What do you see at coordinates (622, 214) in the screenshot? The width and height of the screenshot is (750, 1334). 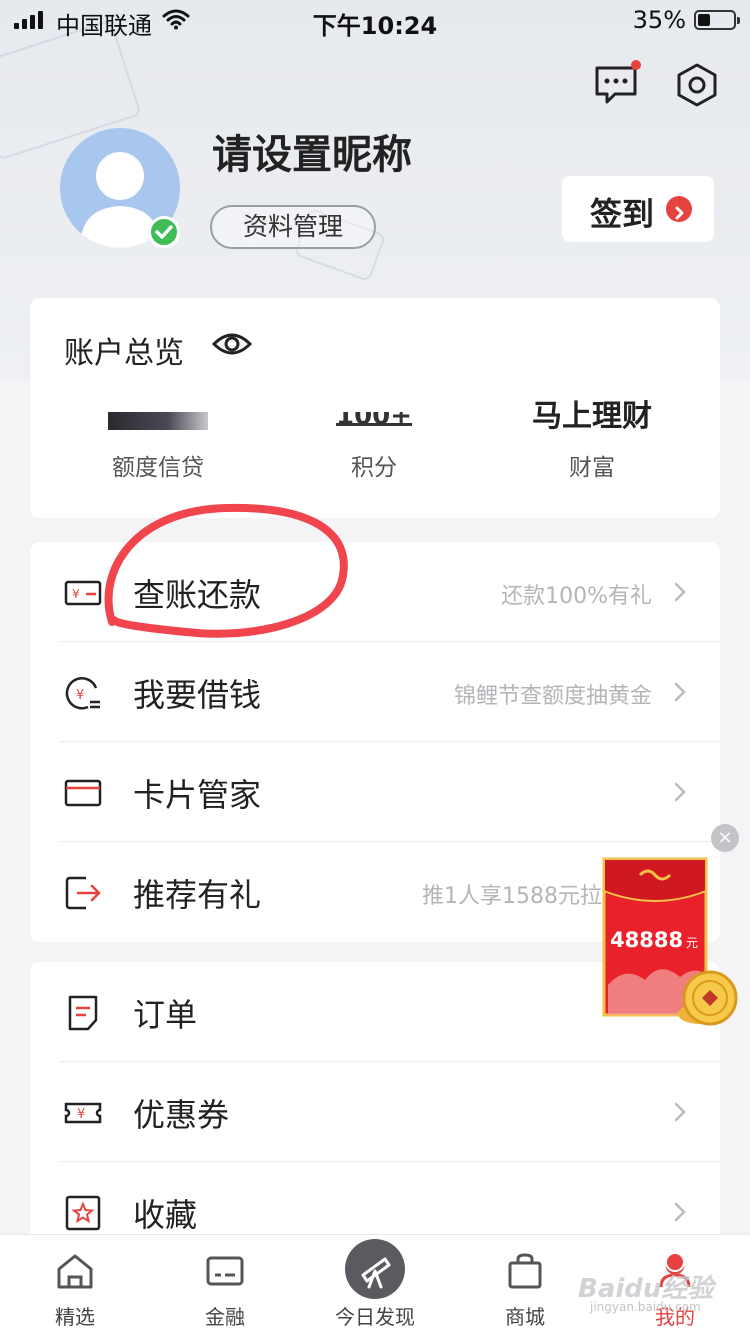 I see `checkin-label: 签到` at bounding box center [622, 214].